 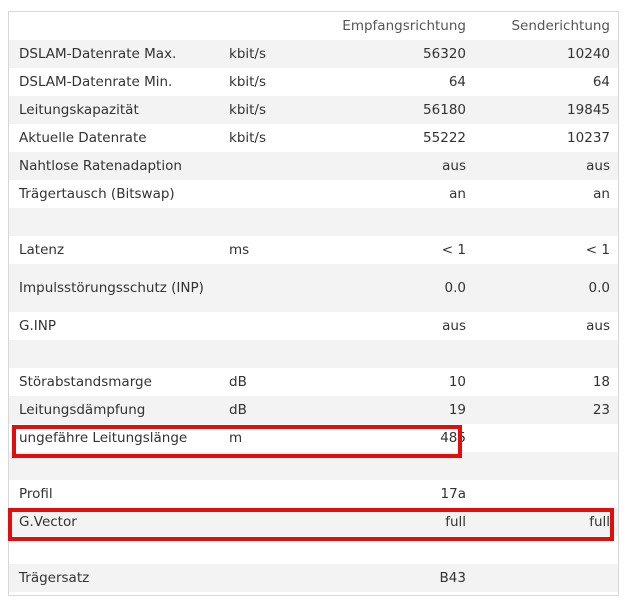 What do you see at coordinates (236, 438) in the screenshot?
I see `row-unit: m` at bounding box center [236, 438].